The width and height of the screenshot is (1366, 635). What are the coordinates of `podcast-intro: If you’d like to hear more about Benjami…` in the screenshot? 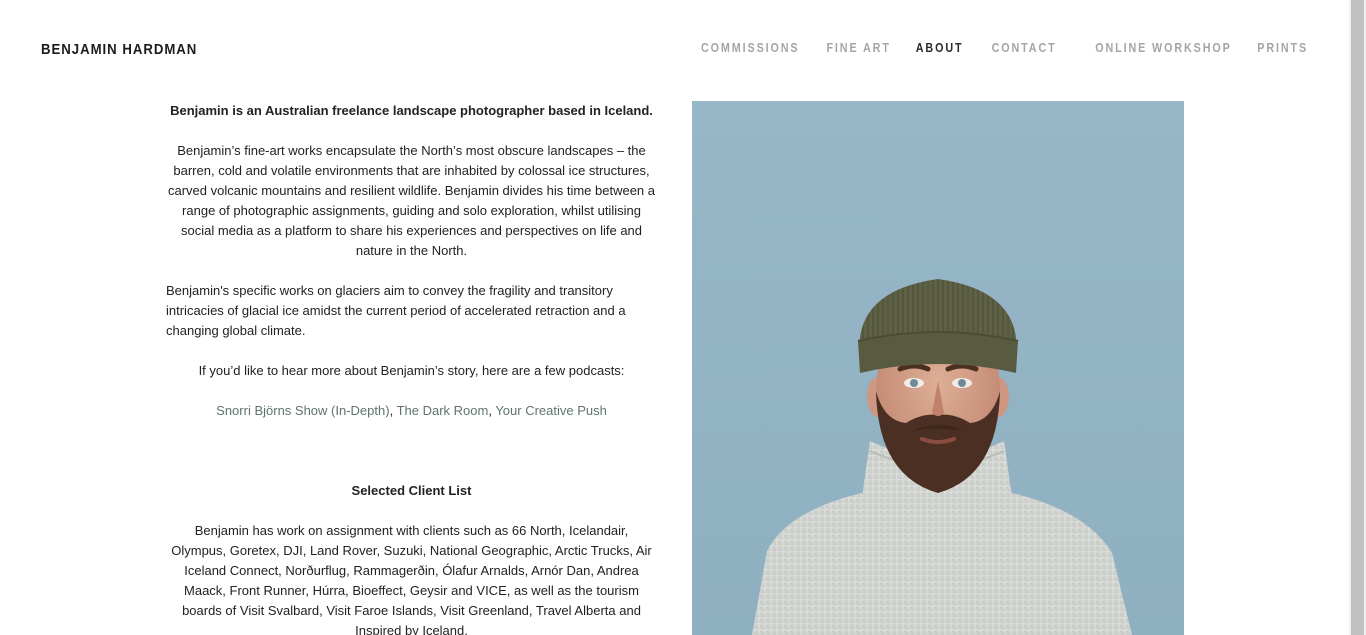 It's located at (411, 370).